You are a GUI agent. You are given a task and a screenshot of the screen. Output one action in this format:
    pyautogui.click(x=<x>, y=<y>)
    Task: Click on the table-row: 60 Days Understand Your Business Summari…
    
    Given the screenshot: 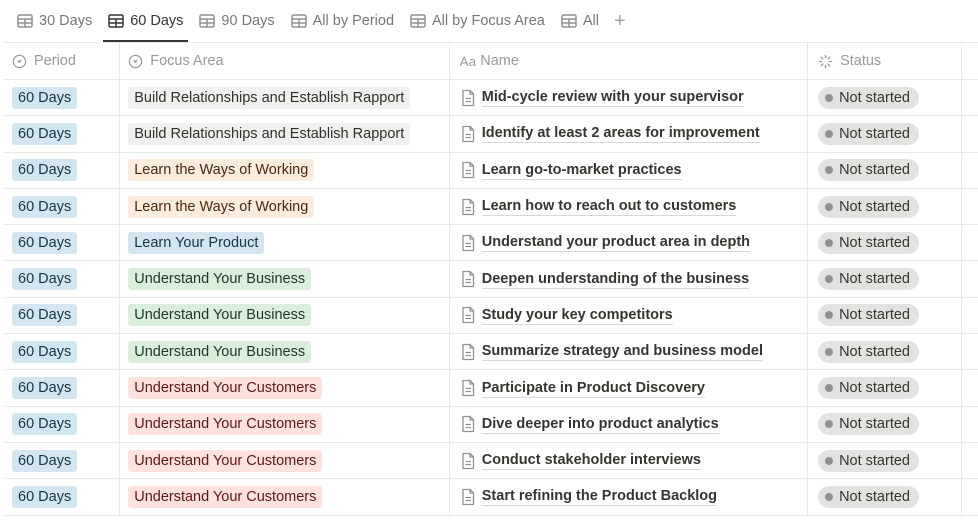 What is the action you would take?
    pyautogui.click(x=491, y=352)
    